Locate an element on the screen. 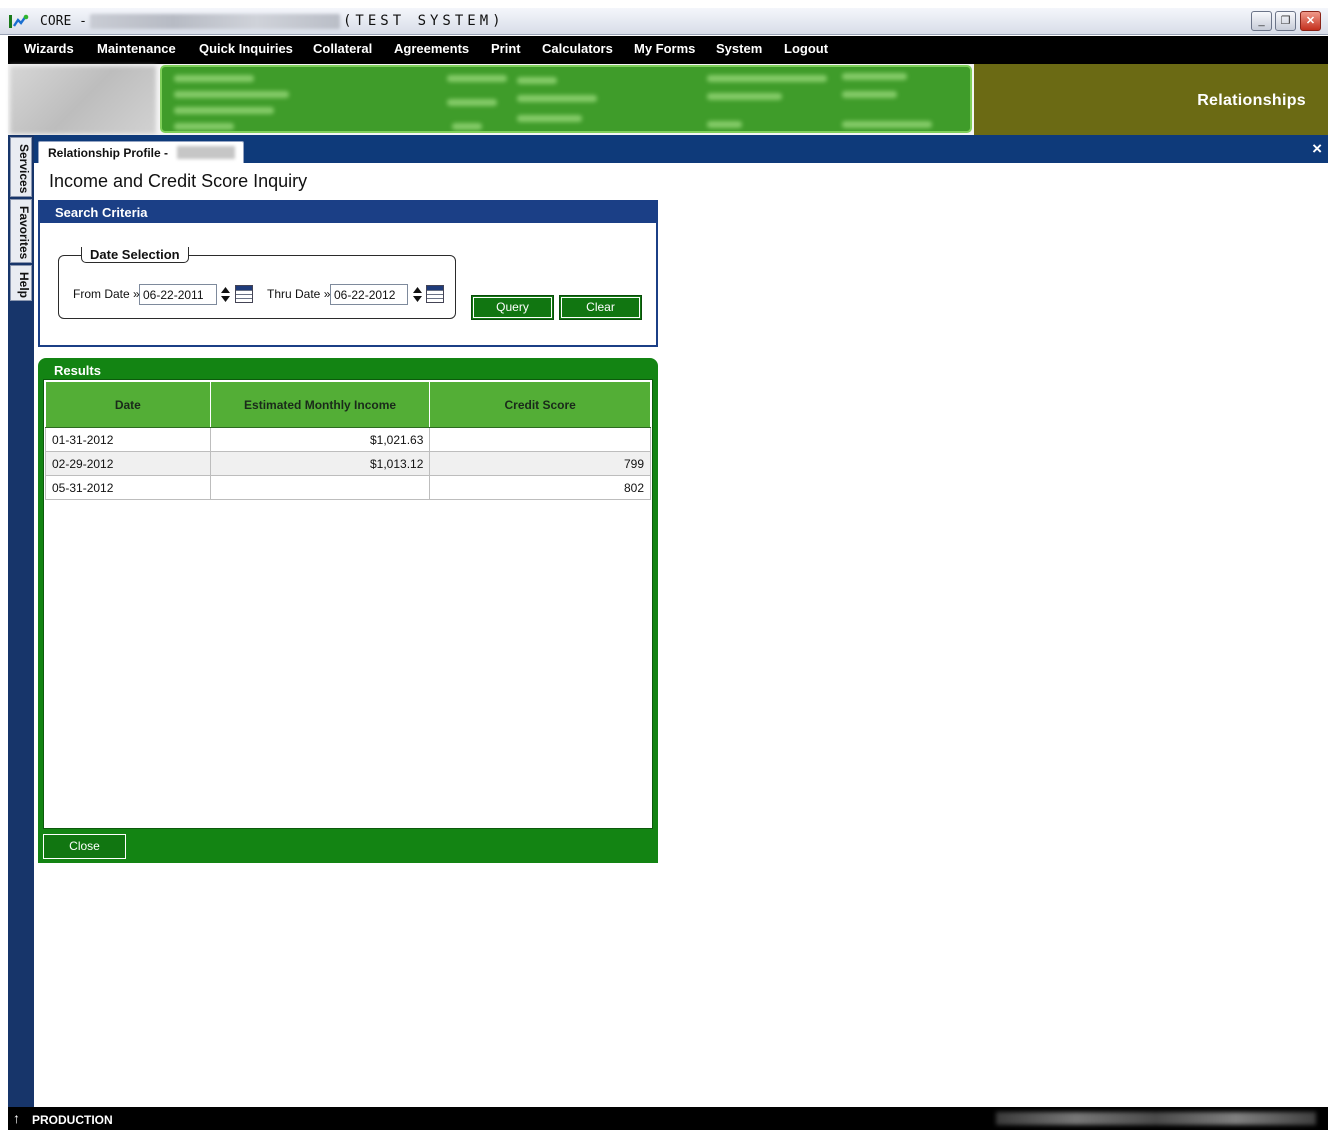 The height and width of the screenshot is (1130, 1328). side-tab-services: Services is located at coordinates (21, 167).